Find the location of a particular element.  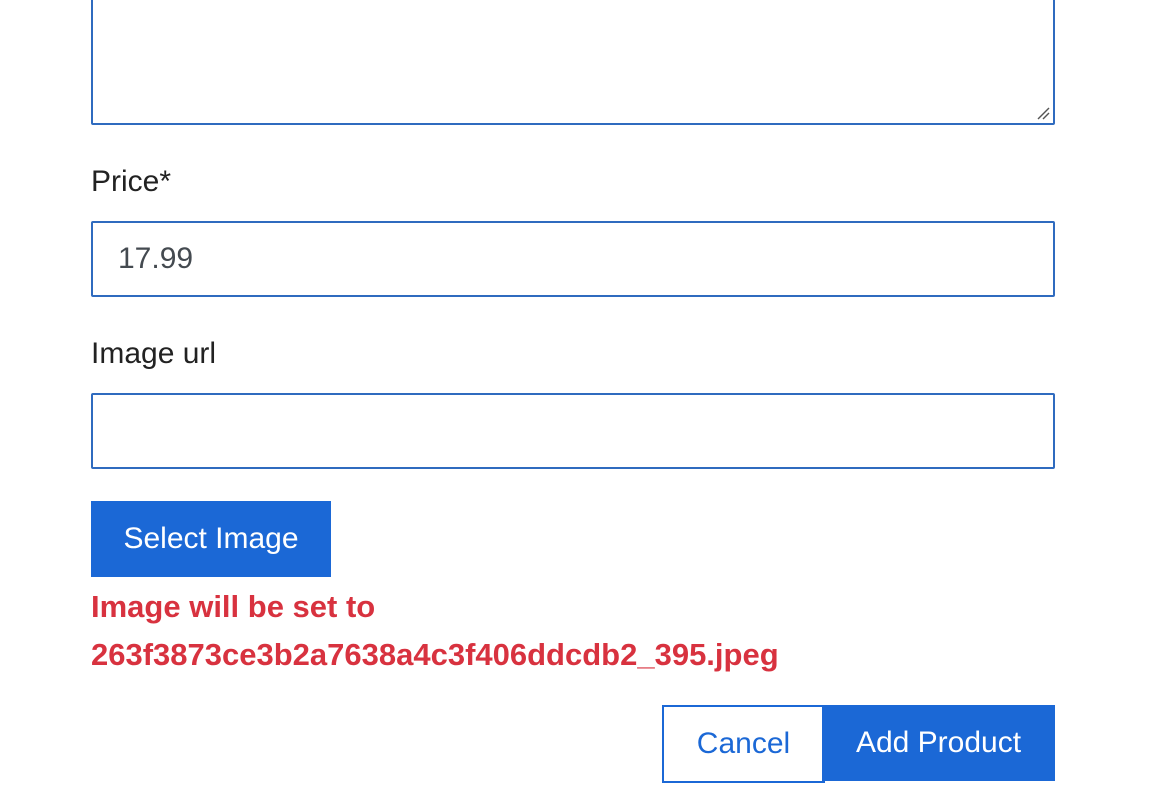

price-field-wrapper is located at coordinates (573, 259).